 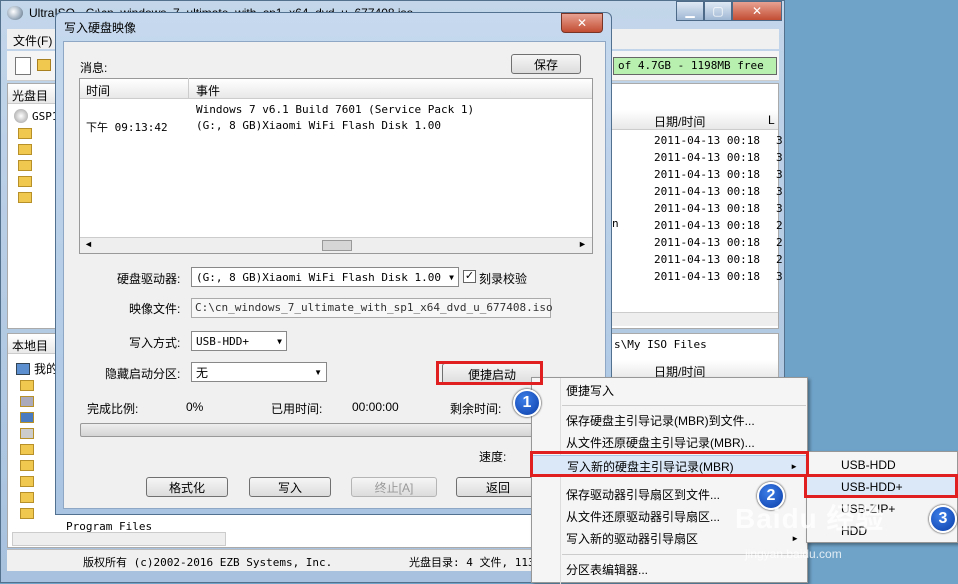 What do you see at coordinates (155, 309) in the screenshot?
I see `image-file-label: 映像文件:` at bounding box center [155, 309].